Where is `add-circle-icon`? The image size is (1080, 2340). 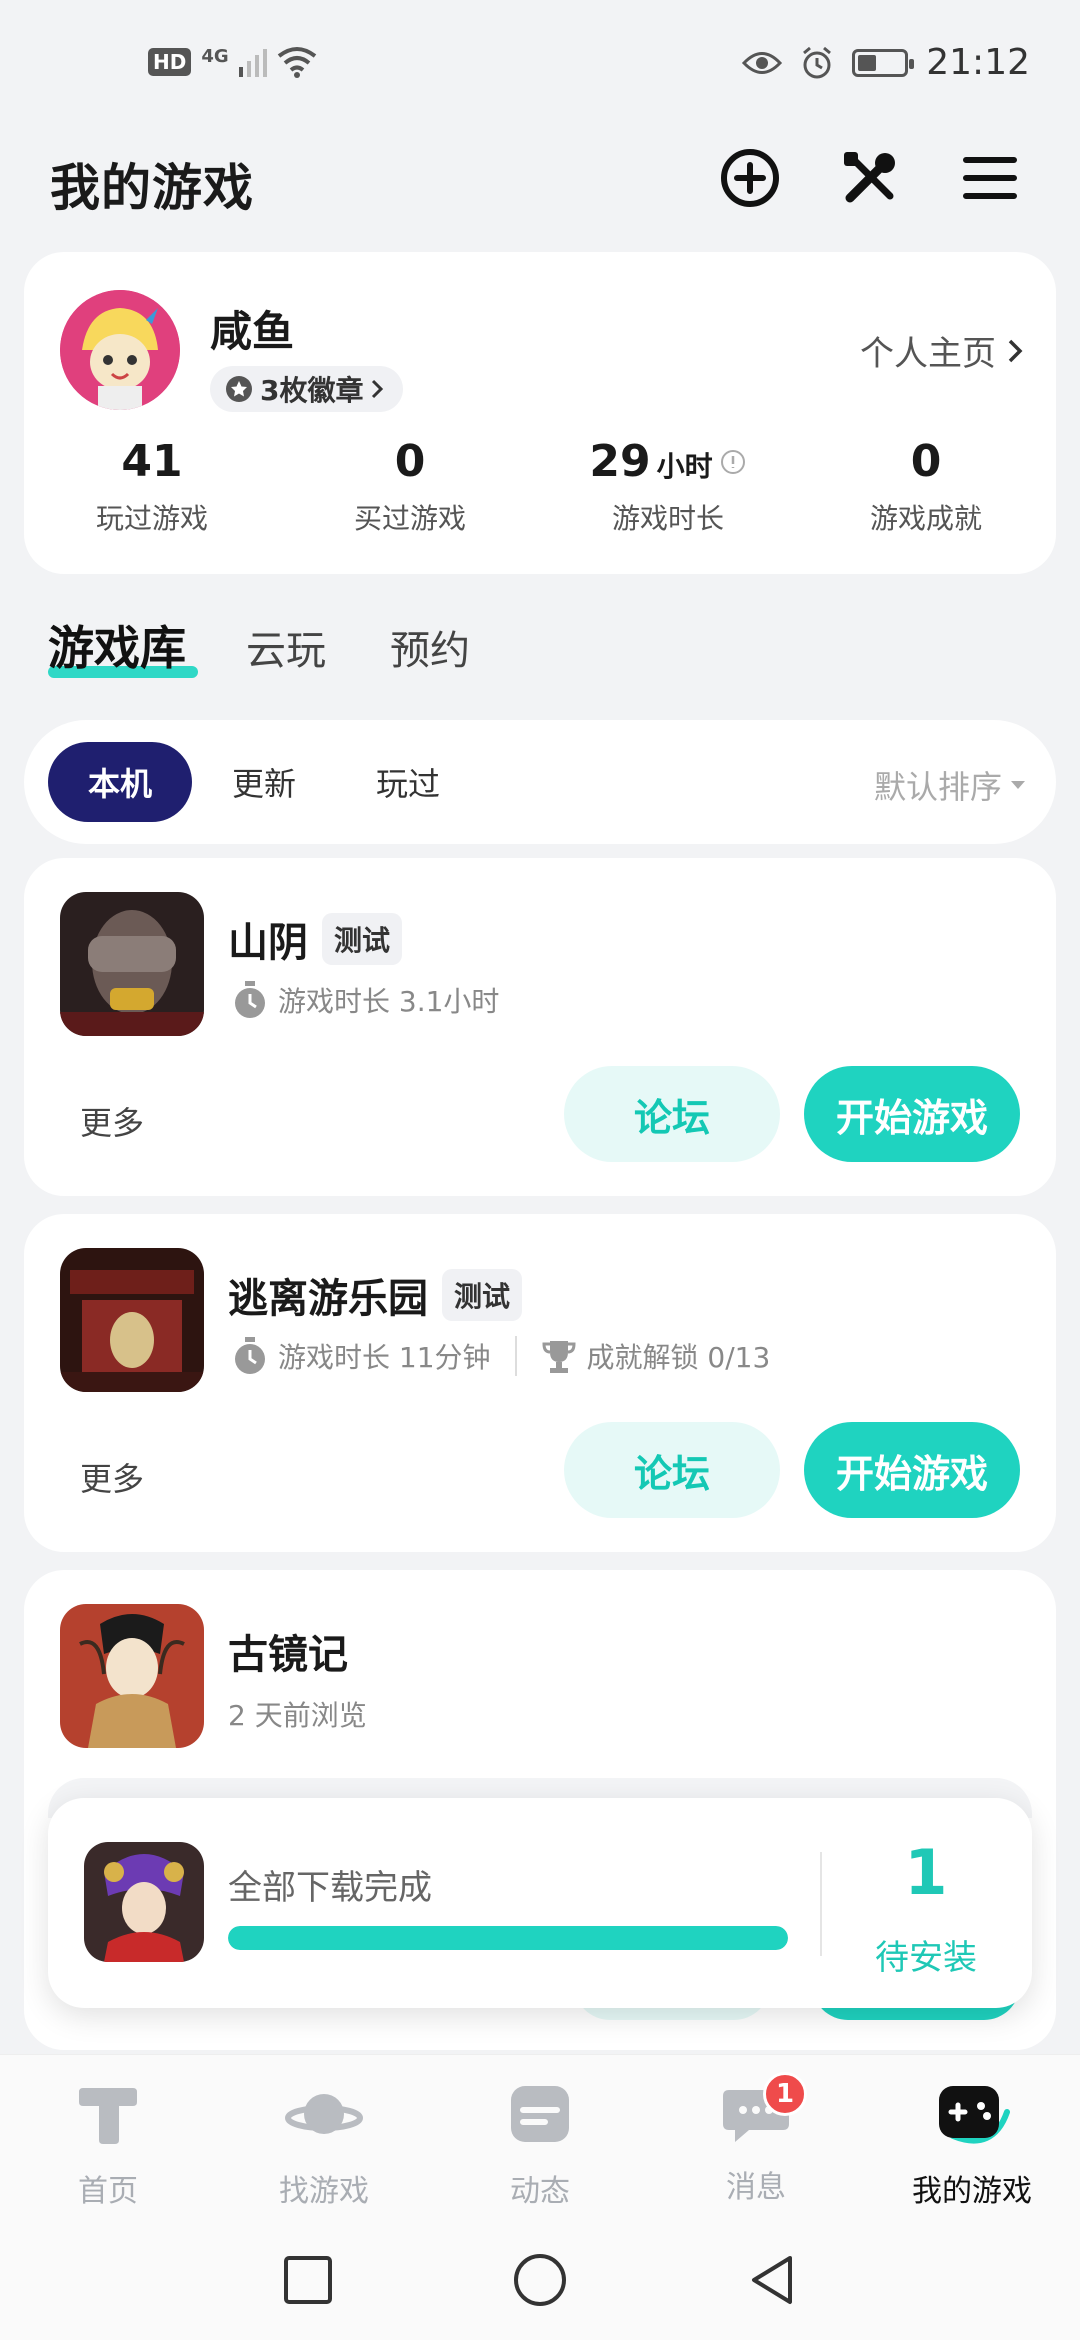 add-circle-icon is located at coordinates (750, 178).